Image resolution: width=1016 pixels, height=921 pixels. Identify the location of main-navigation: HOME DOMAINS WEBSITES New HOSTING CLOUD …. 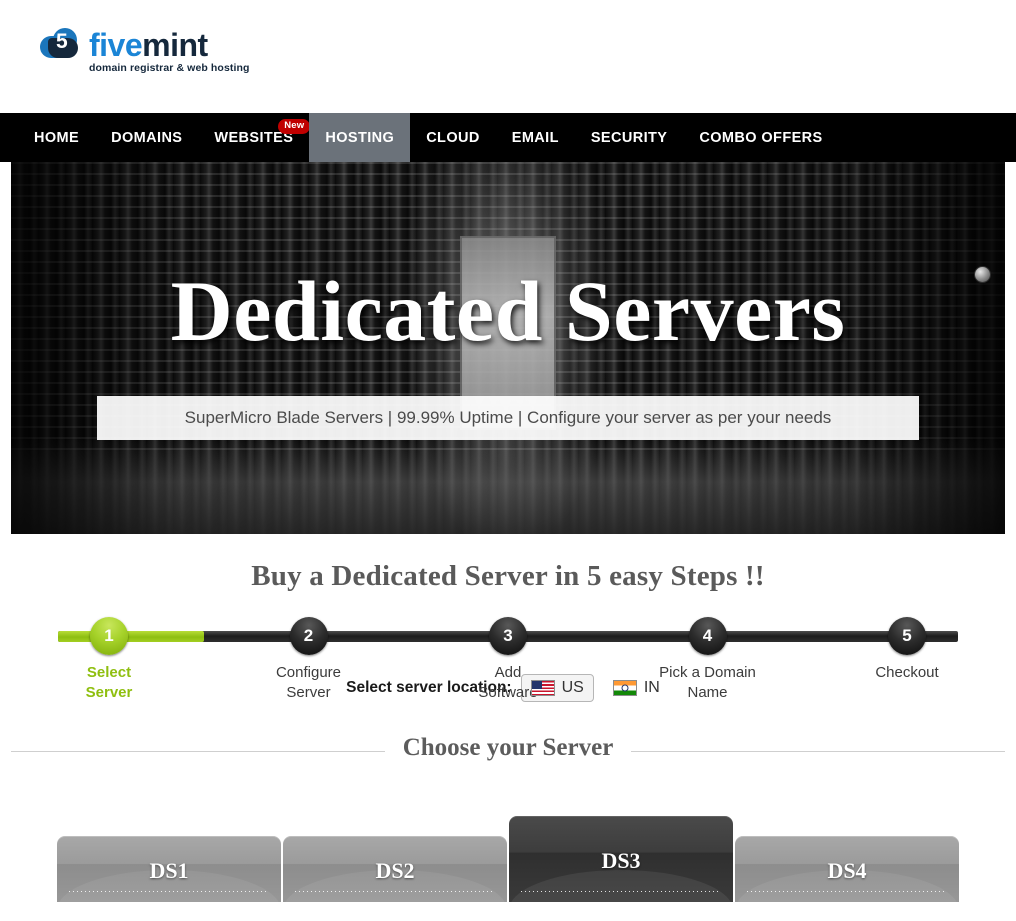
(508, 137).